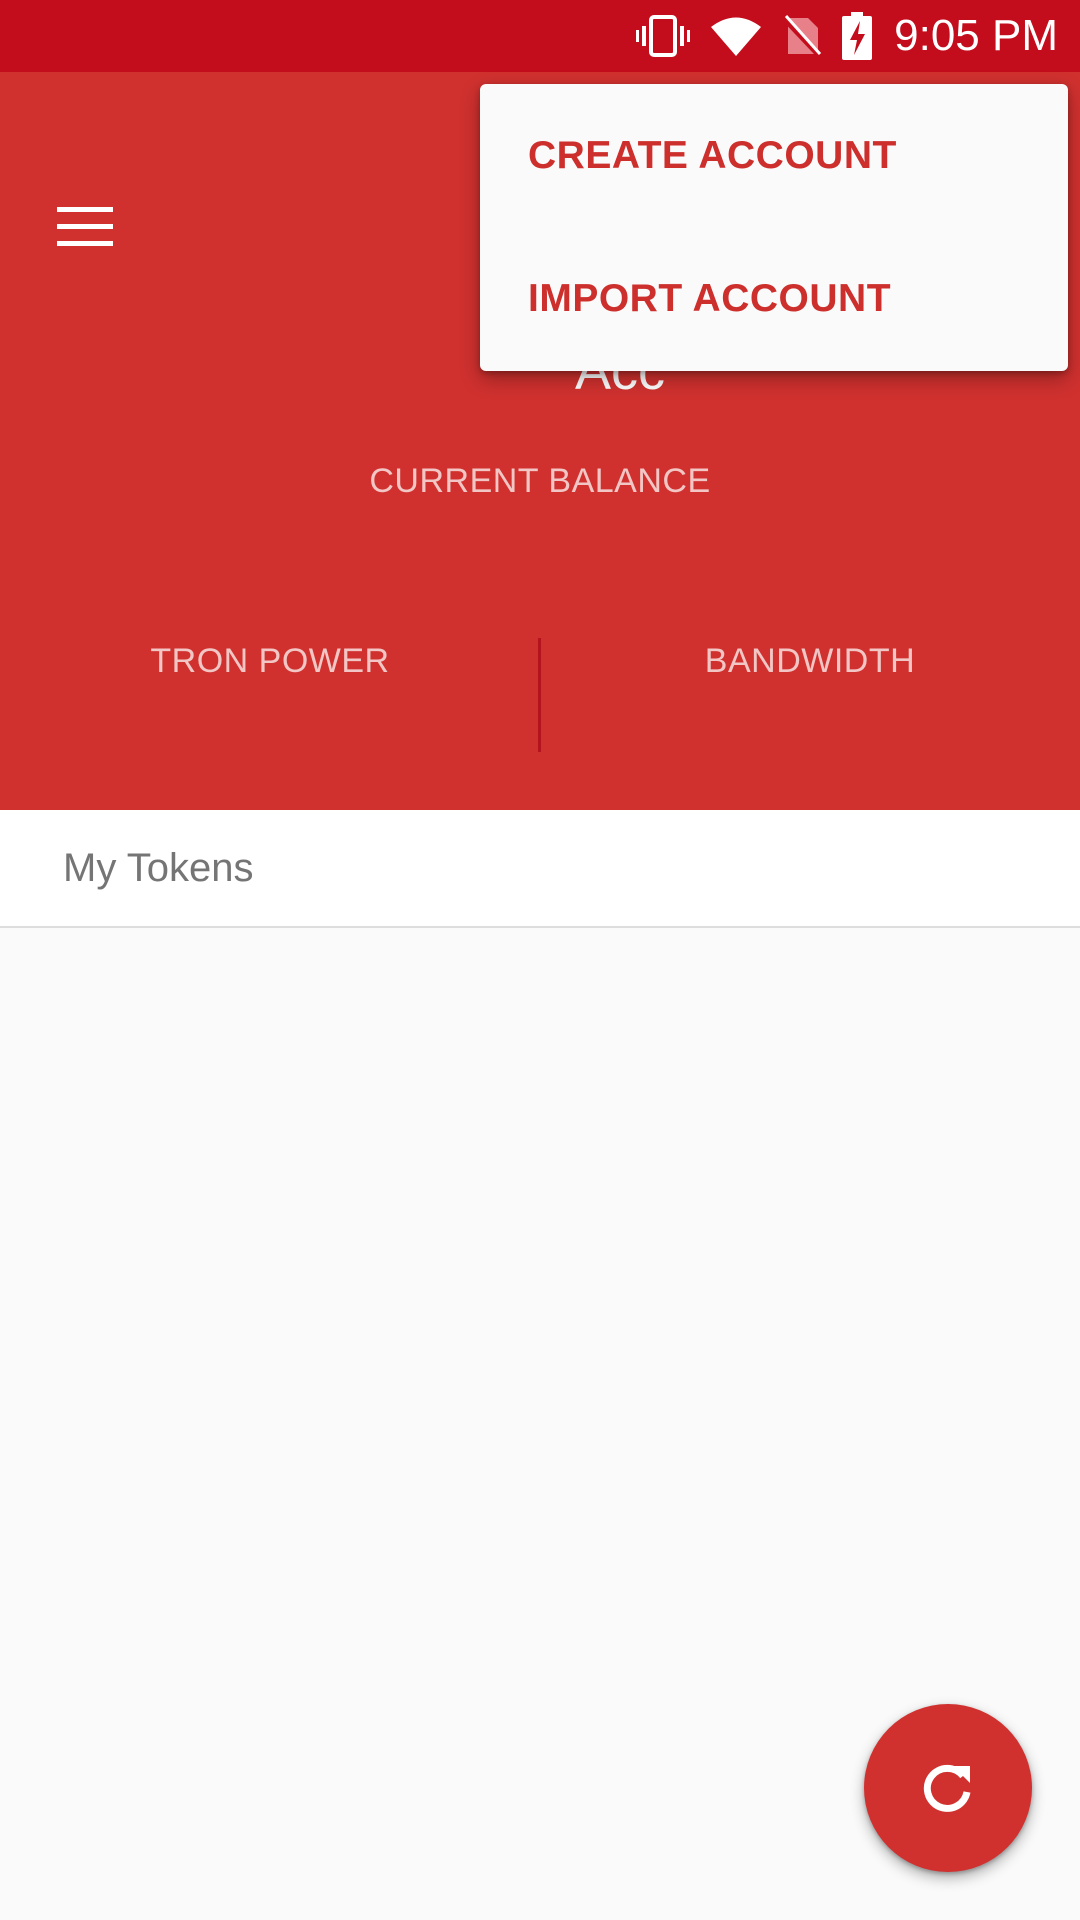 The width and height of the screenshot is (1080, 1920). Describe the element at coordinates (540, 481) in the screenshot. I see `current-balance-label: CURRENT BALANCE` at that location.